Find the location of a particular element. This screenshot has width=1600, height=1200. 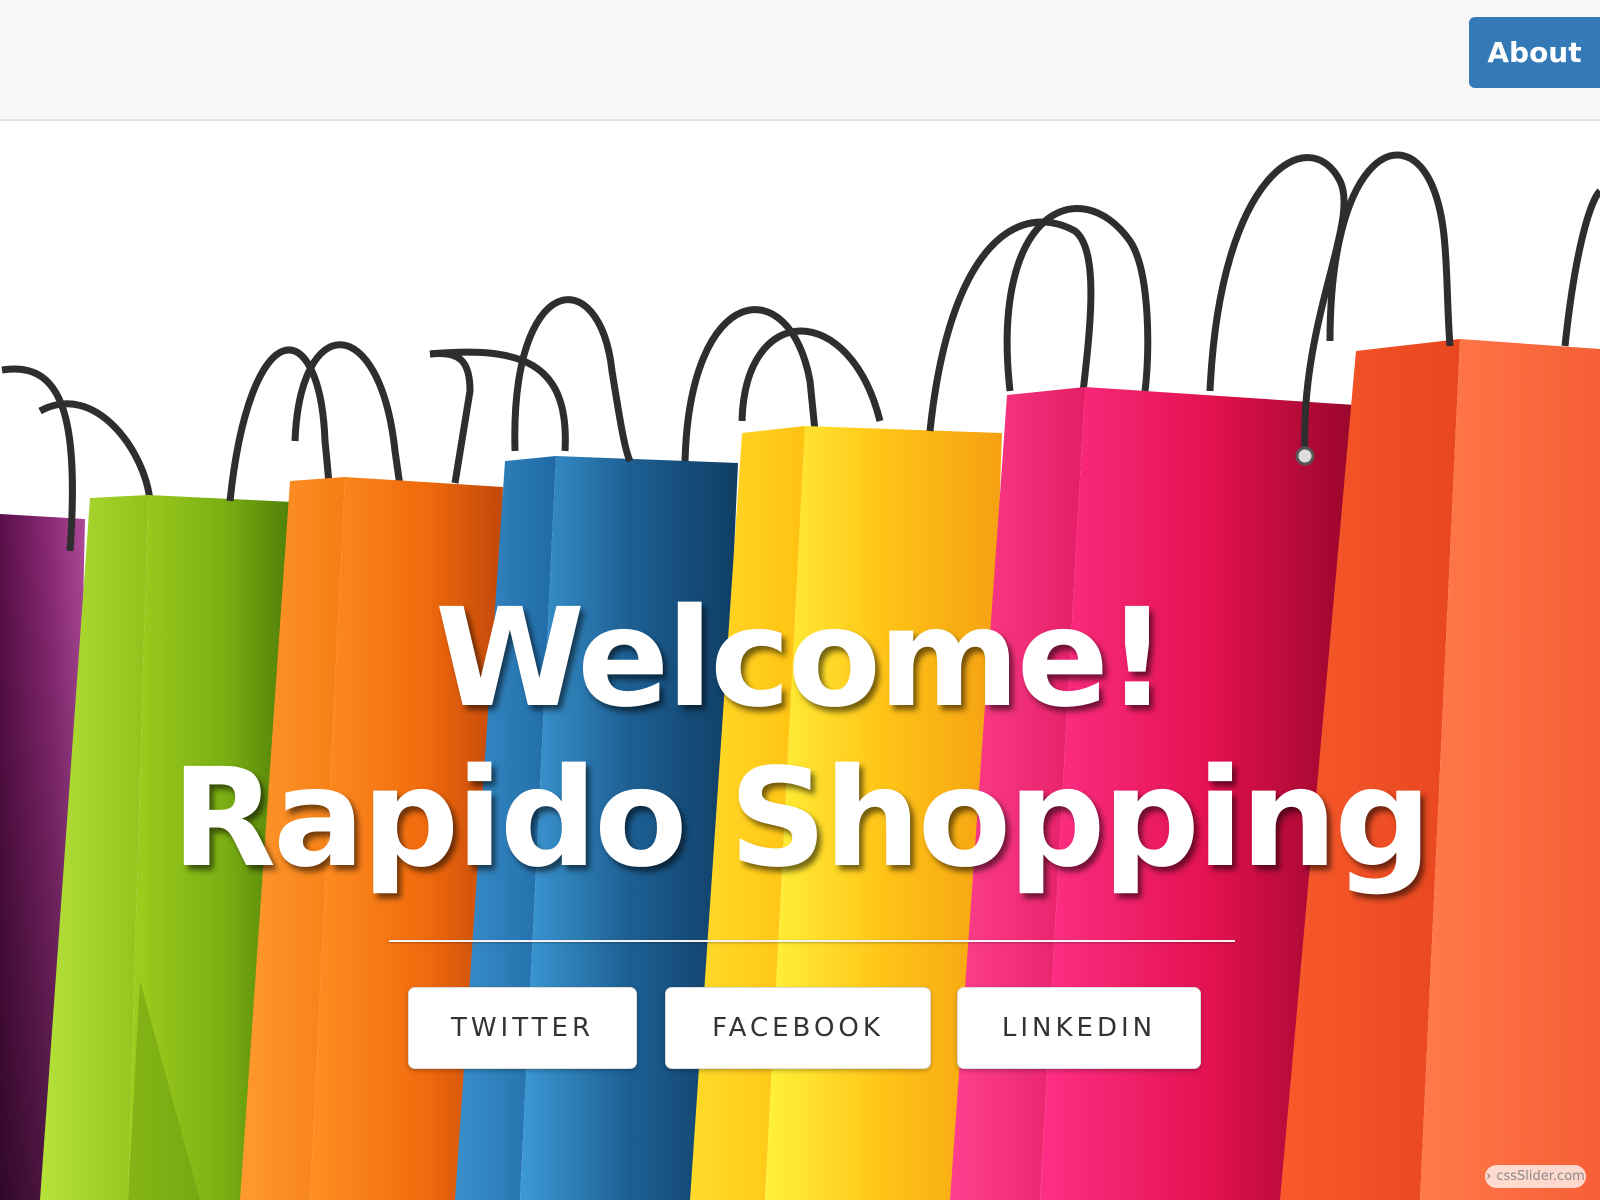

watermark-text: cssSlider.com is located at coordinates (1540, 1176).